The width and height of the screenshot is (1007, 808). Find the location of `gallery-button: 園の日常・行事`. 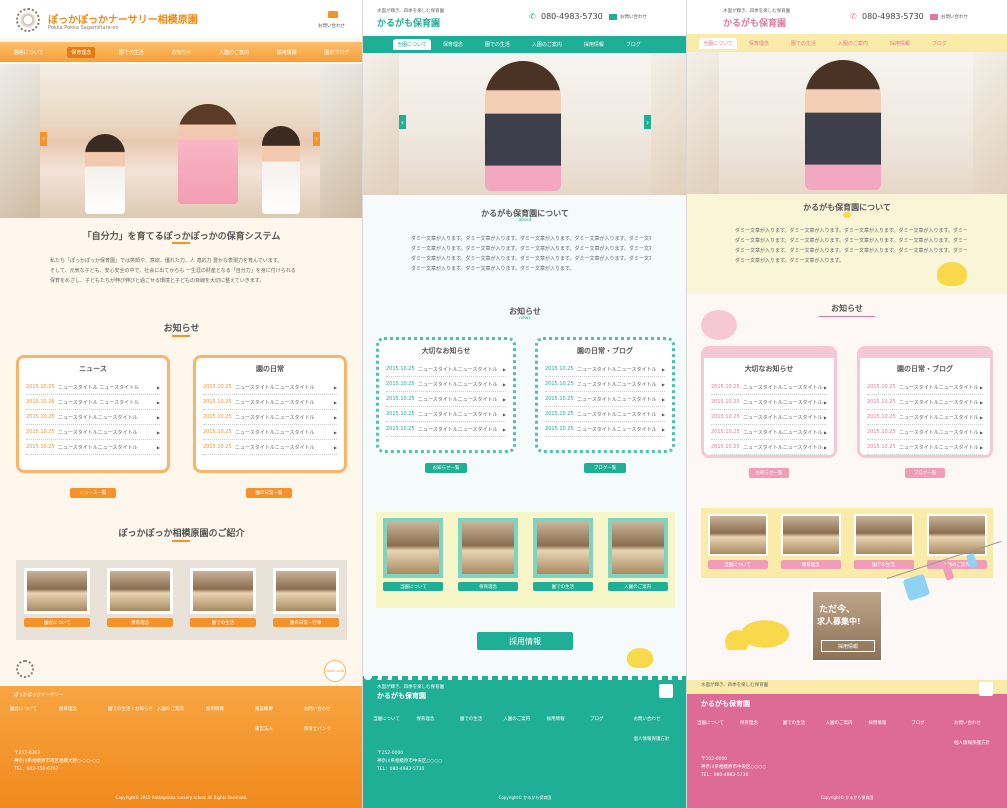

gallery-button: 園の日常・行事 is located at coordinates (305, 622).